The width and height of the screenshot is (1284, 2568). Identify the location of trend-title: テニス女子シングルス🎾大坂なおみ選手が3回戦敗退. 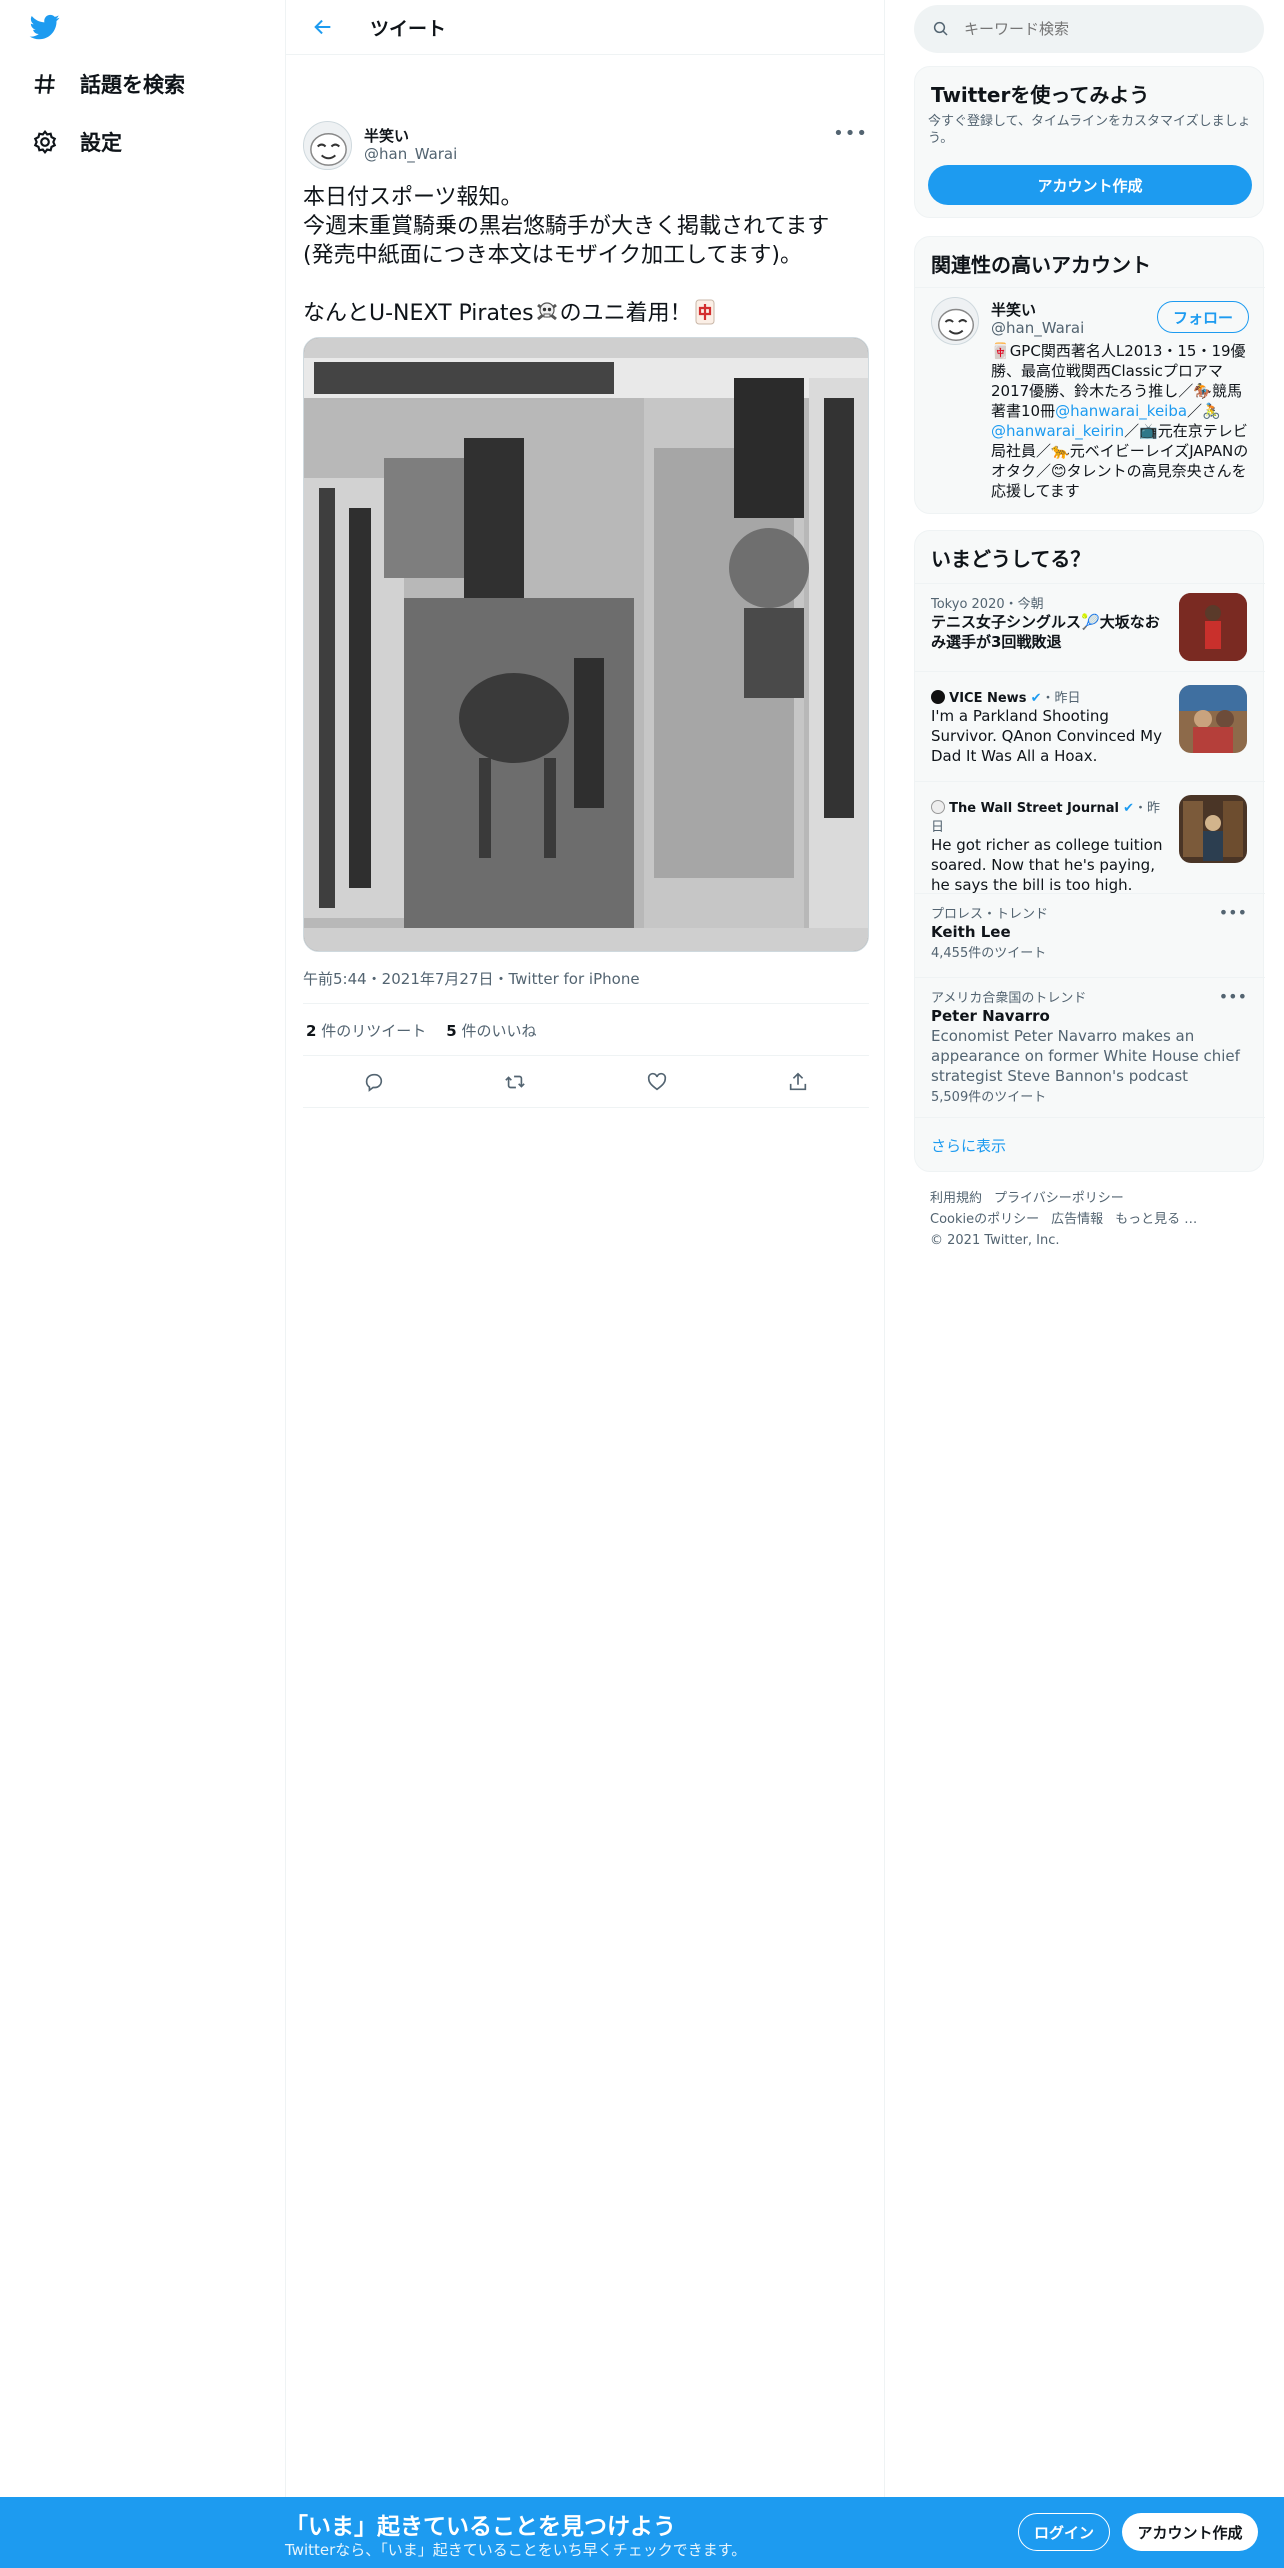
(1051, 632).